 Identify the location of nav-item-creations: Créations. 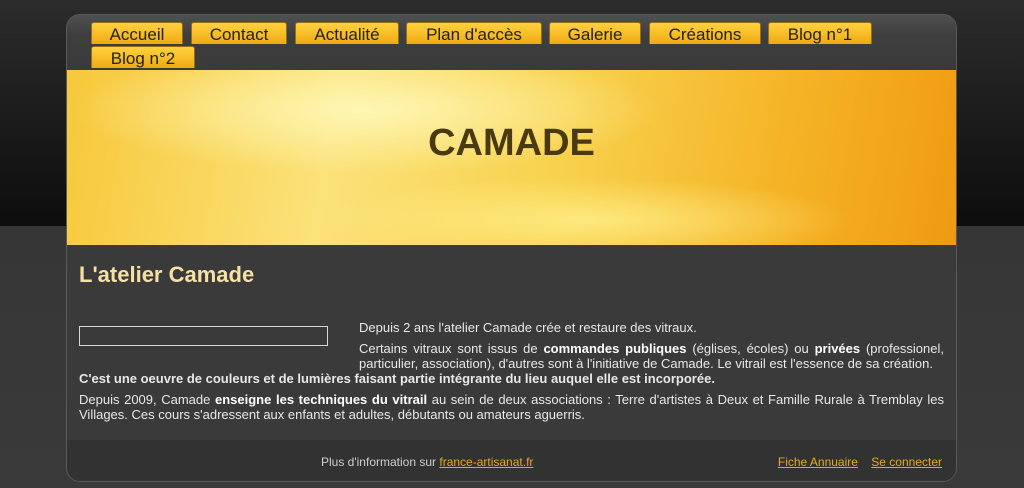
(705, 33).